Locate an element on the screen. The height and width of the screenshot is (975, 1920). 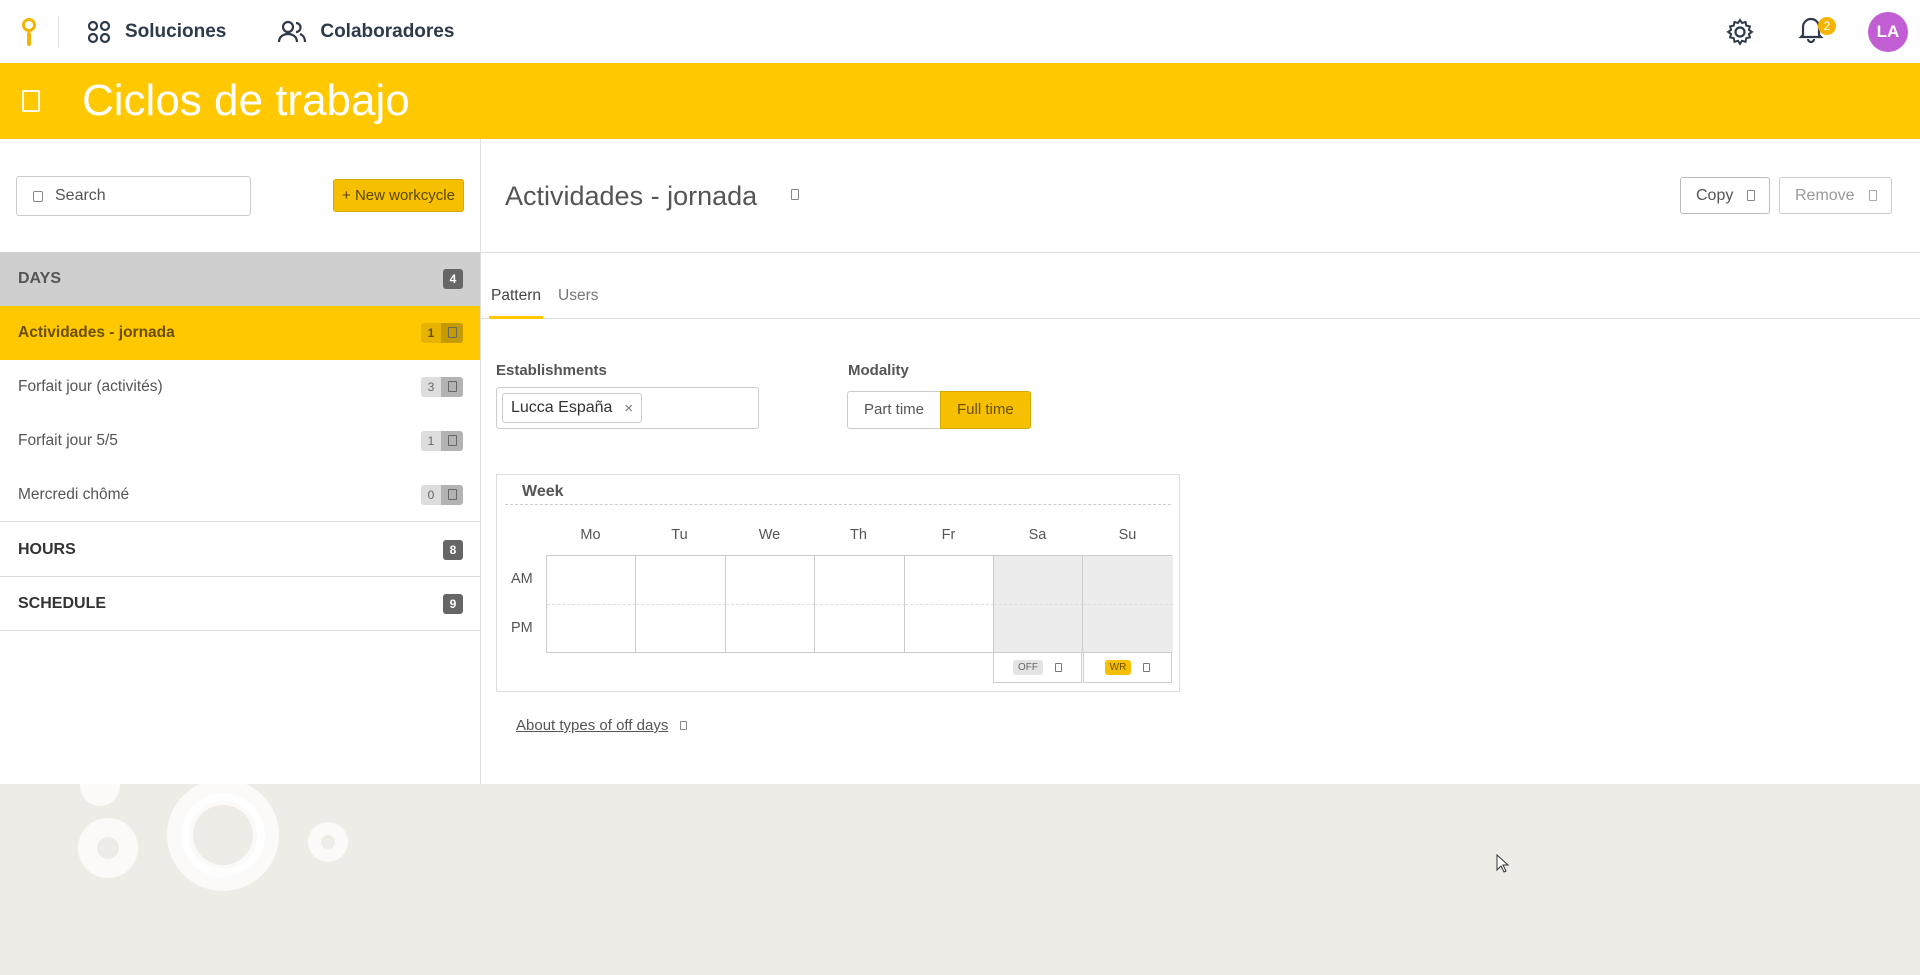
new-workcycle-button: + New workcycle is located at coordinates (398, 195).